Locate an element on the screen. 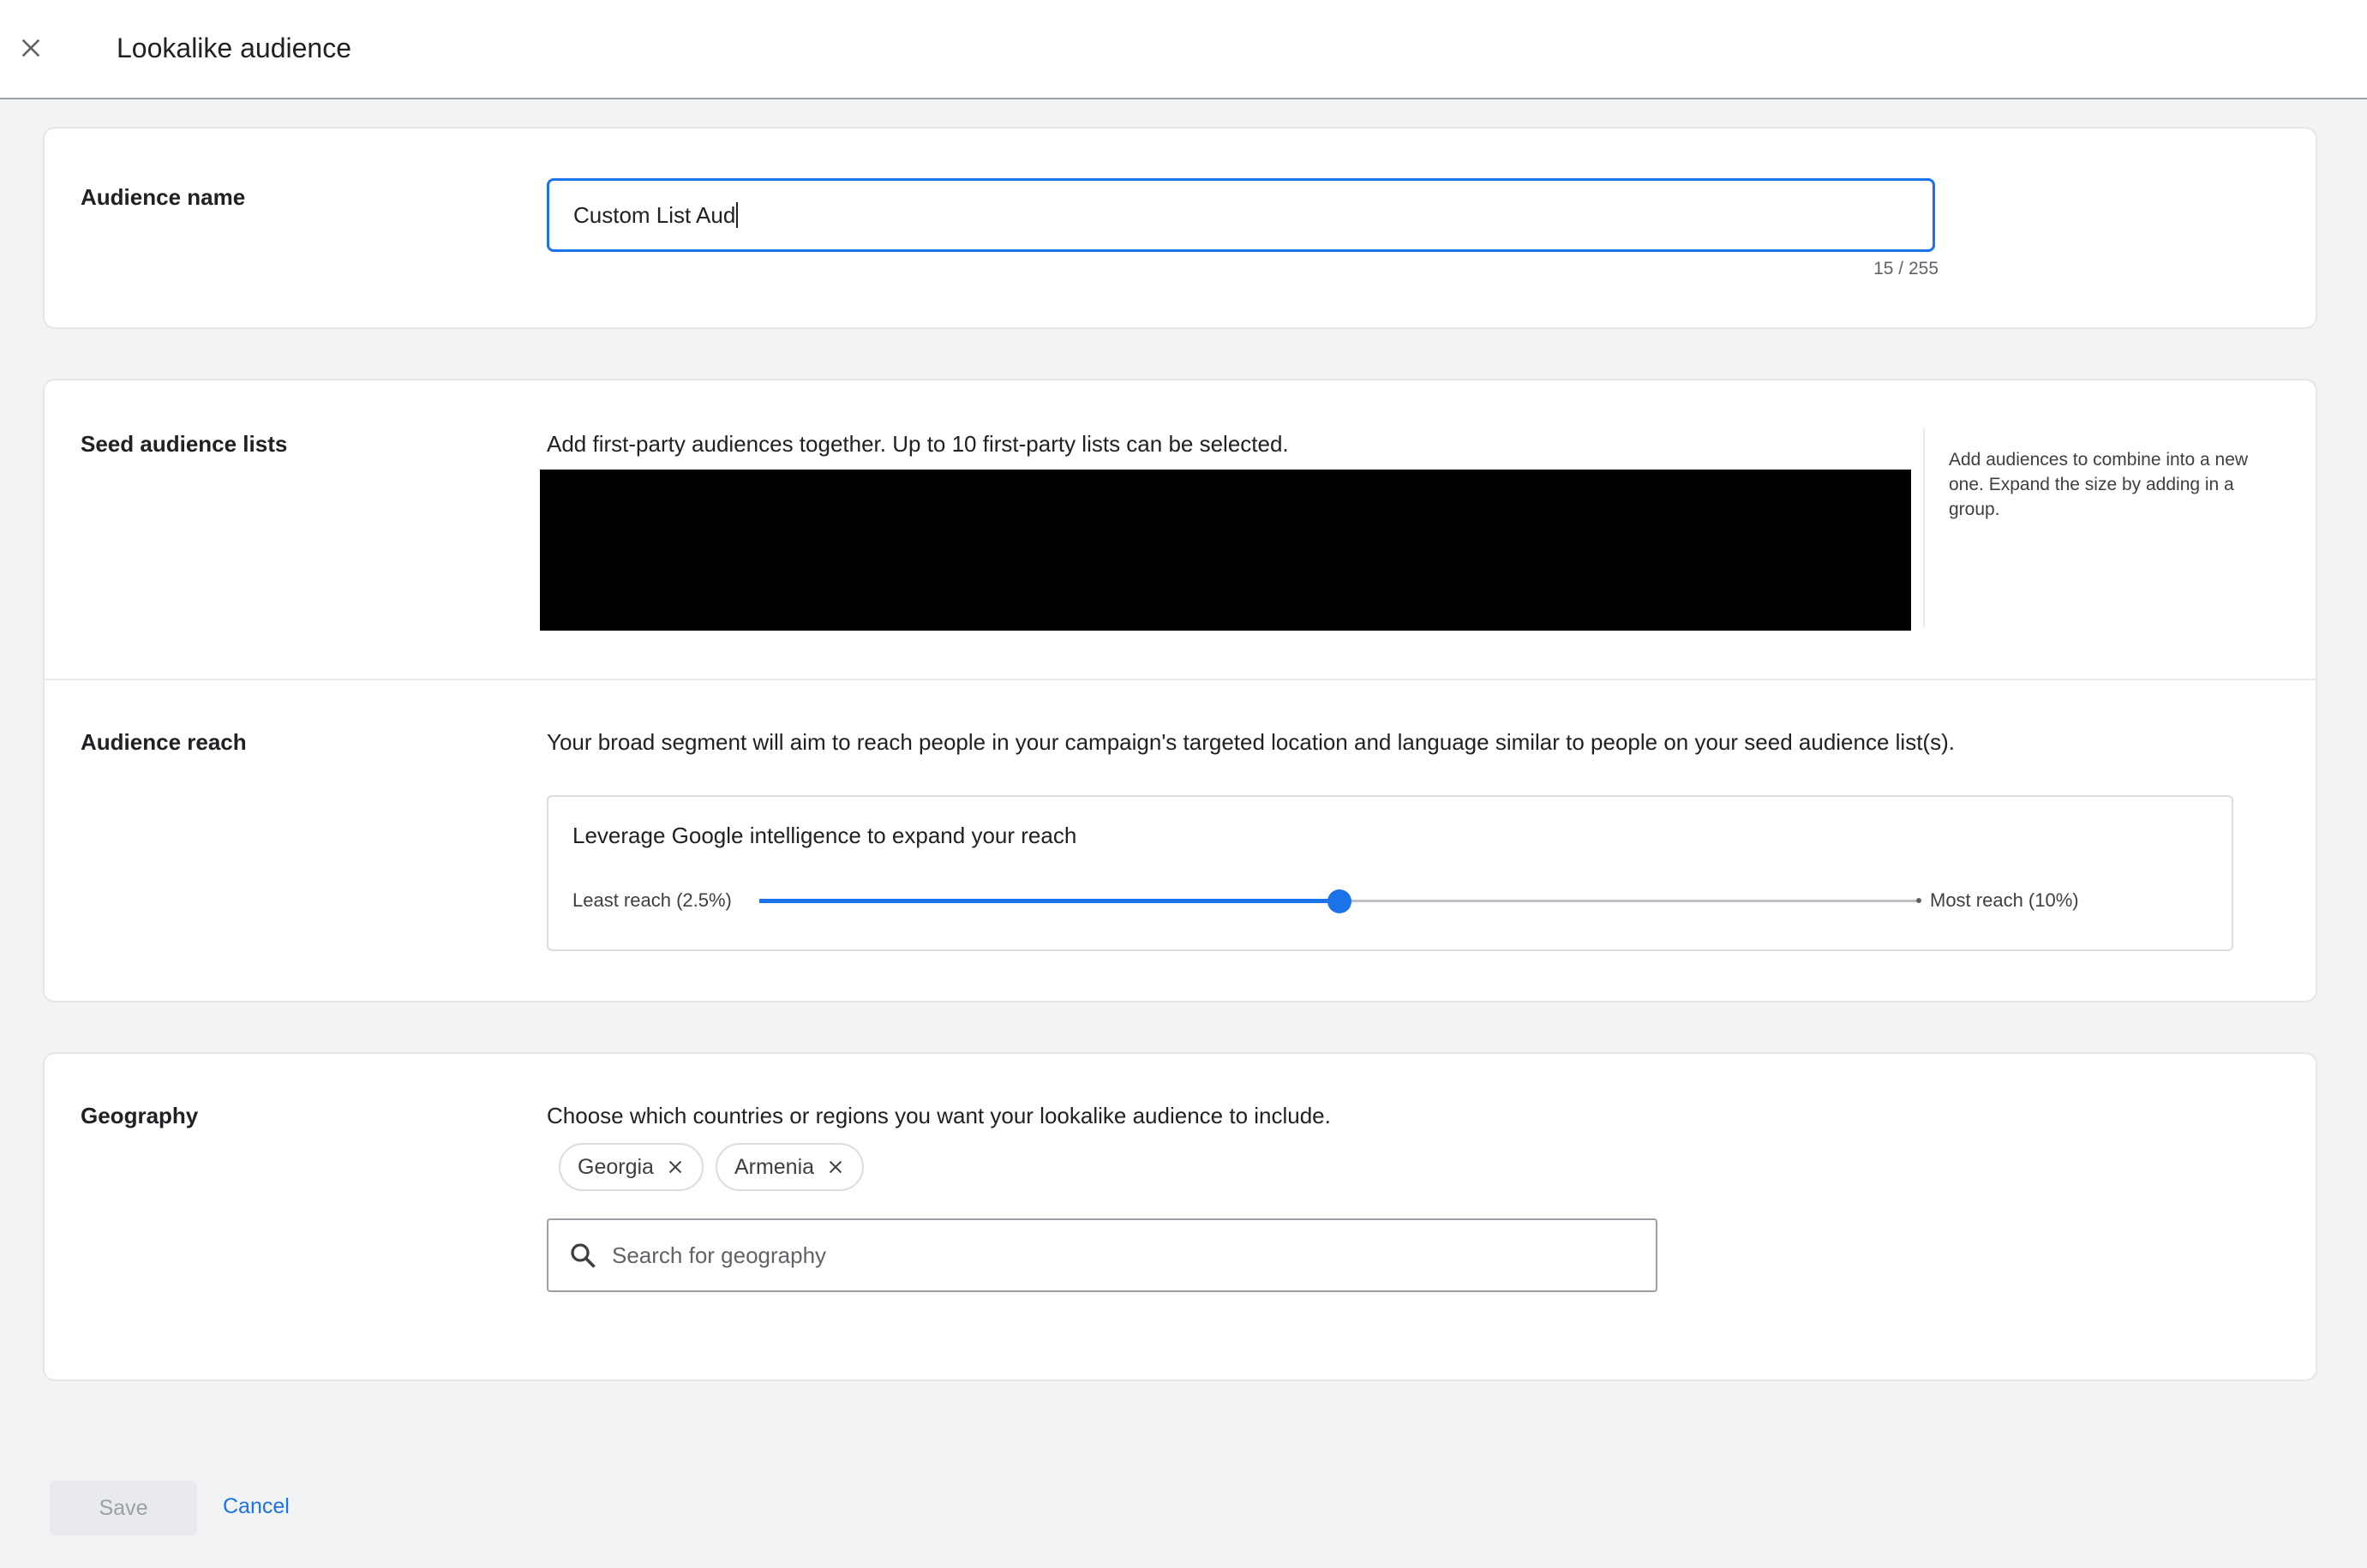  audience-name-label: Audience name is located at coordinates (163, 197).